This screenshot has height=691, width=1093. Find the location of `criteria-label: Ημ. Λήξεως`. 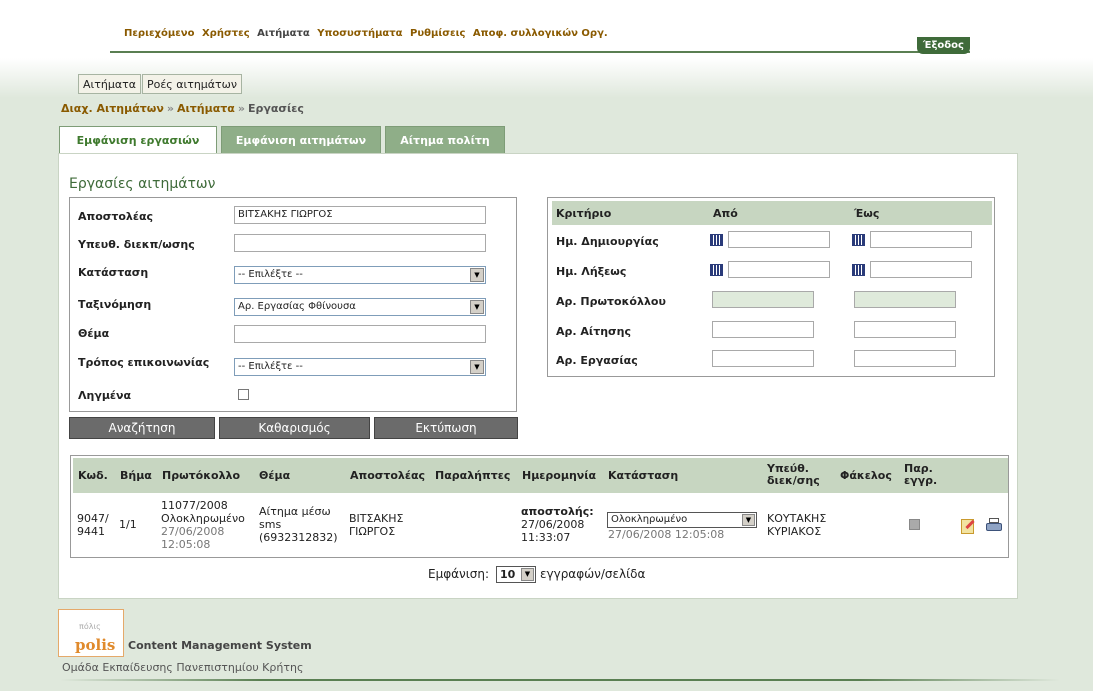

criteria-label: Ημ. Λήξεως is located at coordinates (591, 271).